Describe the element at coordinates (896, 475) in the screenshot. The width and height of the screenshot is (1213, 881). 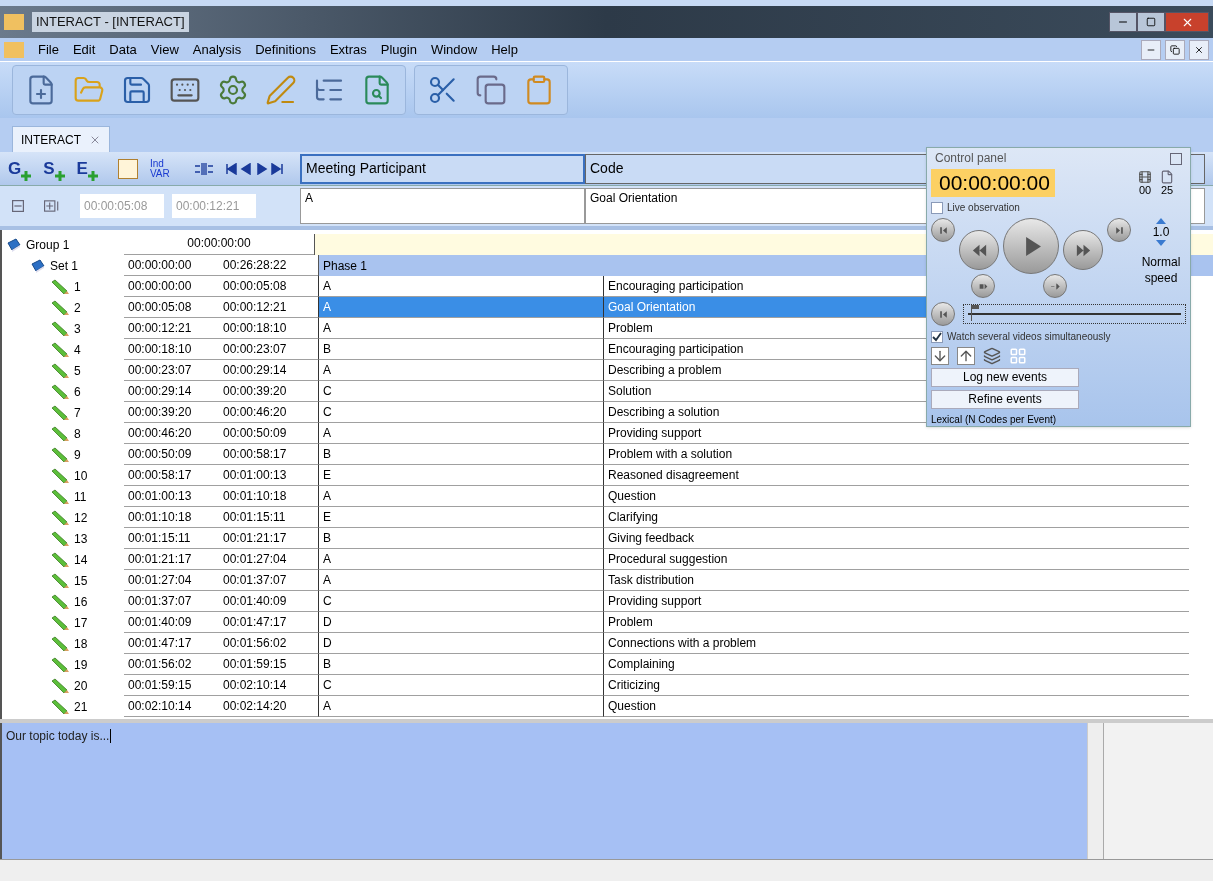
I see `table-cell: Reasoned disagreement` at that location.